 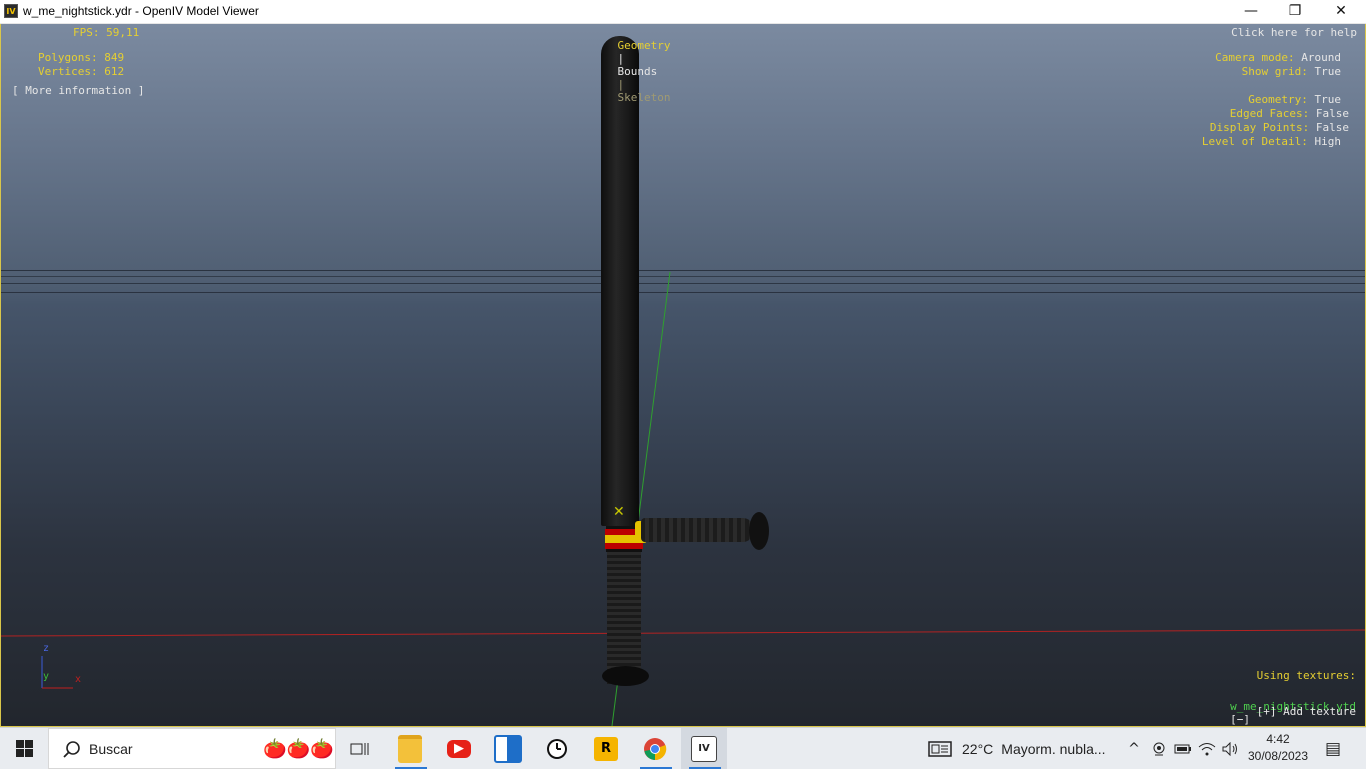 I want to click on fps-readout: FPS: 59,11, so click(x=106, y=32).